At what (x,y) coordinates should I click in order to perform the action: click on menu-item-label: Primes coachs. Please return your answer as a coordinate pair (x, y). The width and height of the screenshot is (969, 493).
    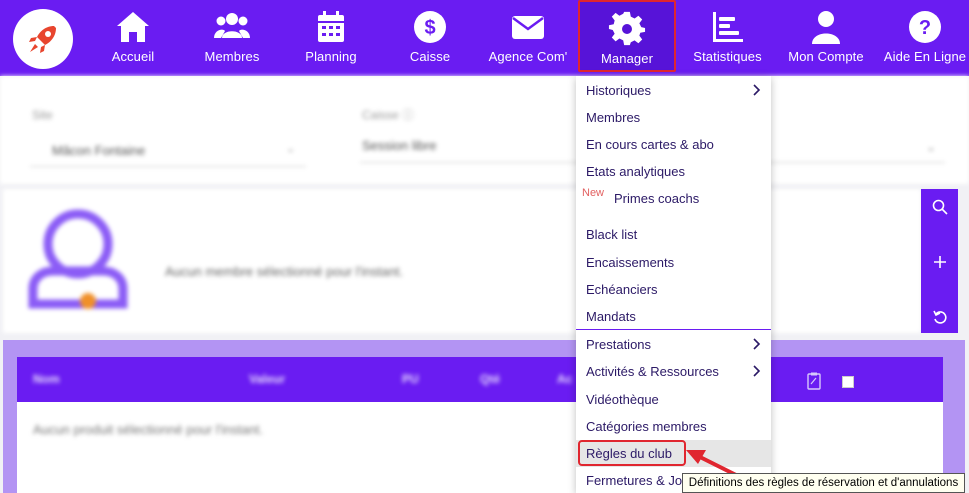
    Looking at the image, I should click on (657, 198).